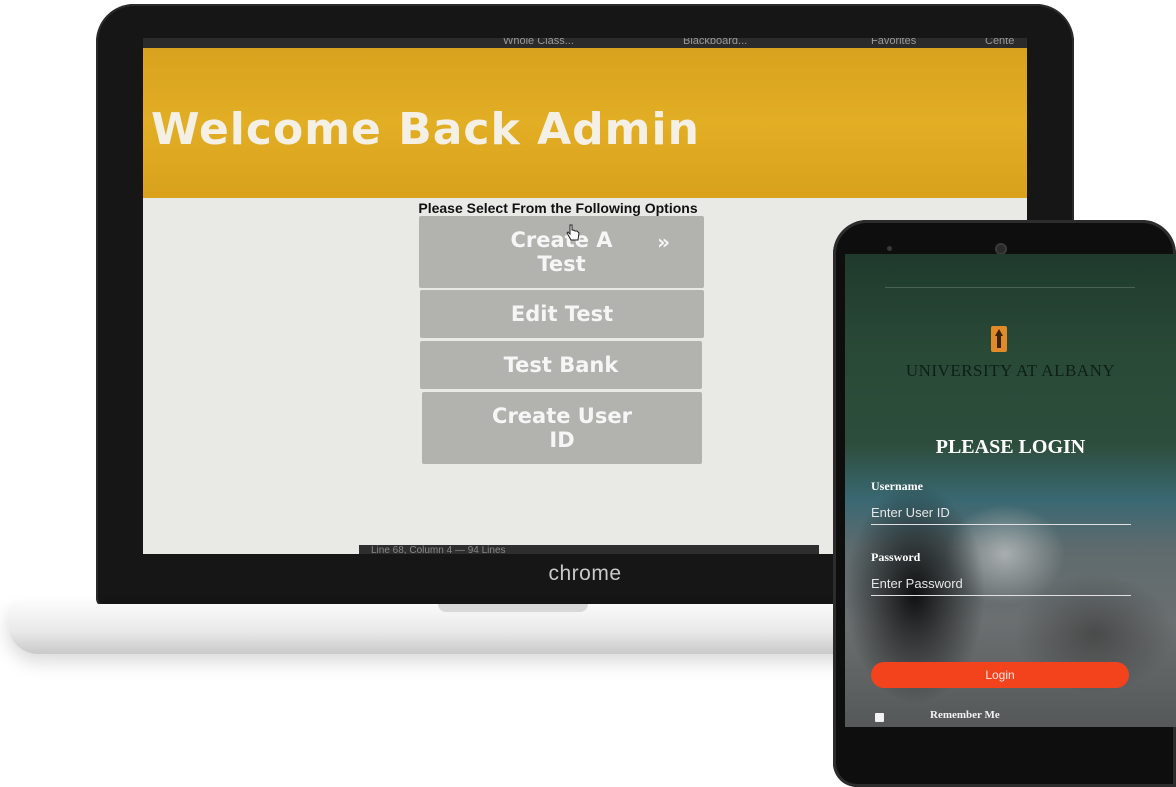  I want to click on create-test-label-line1: Create A, so click(561, 240).